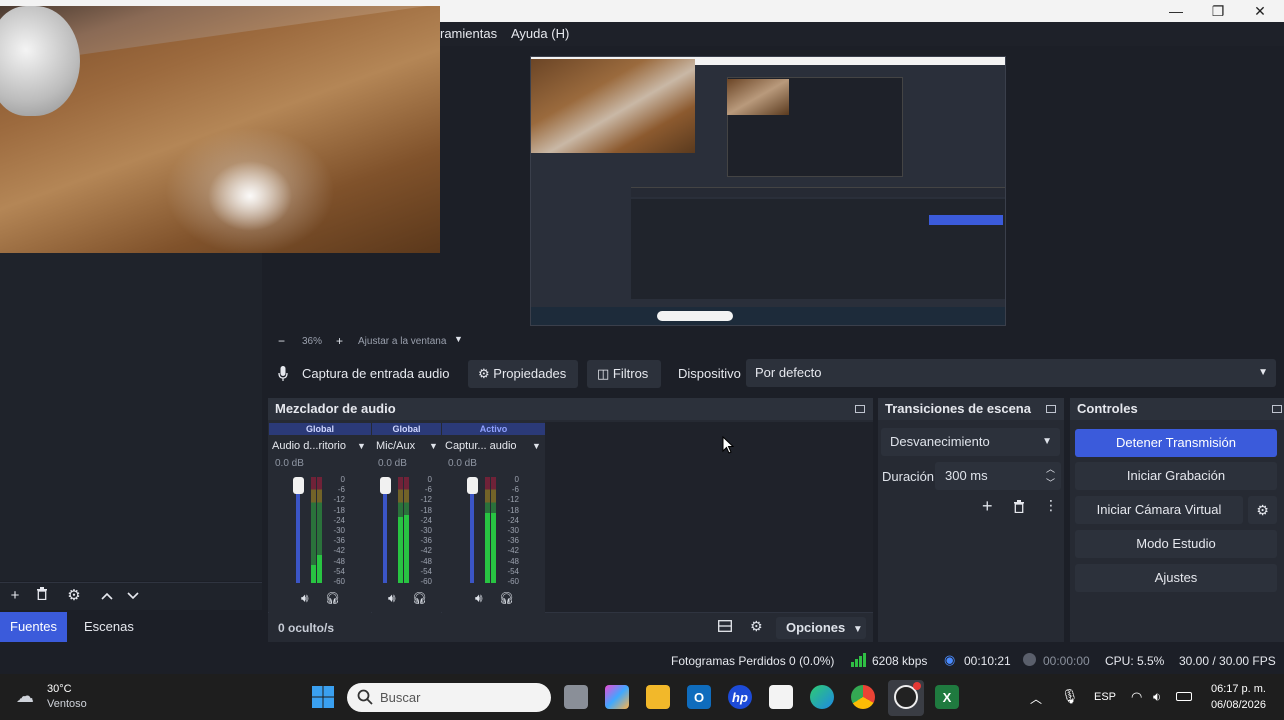 The width and height of the screenshot is (1284, 720). Describe the element at coordinates (1011, 373) in the screenshot. I see `device-select: Por defecto ▼` at that location.